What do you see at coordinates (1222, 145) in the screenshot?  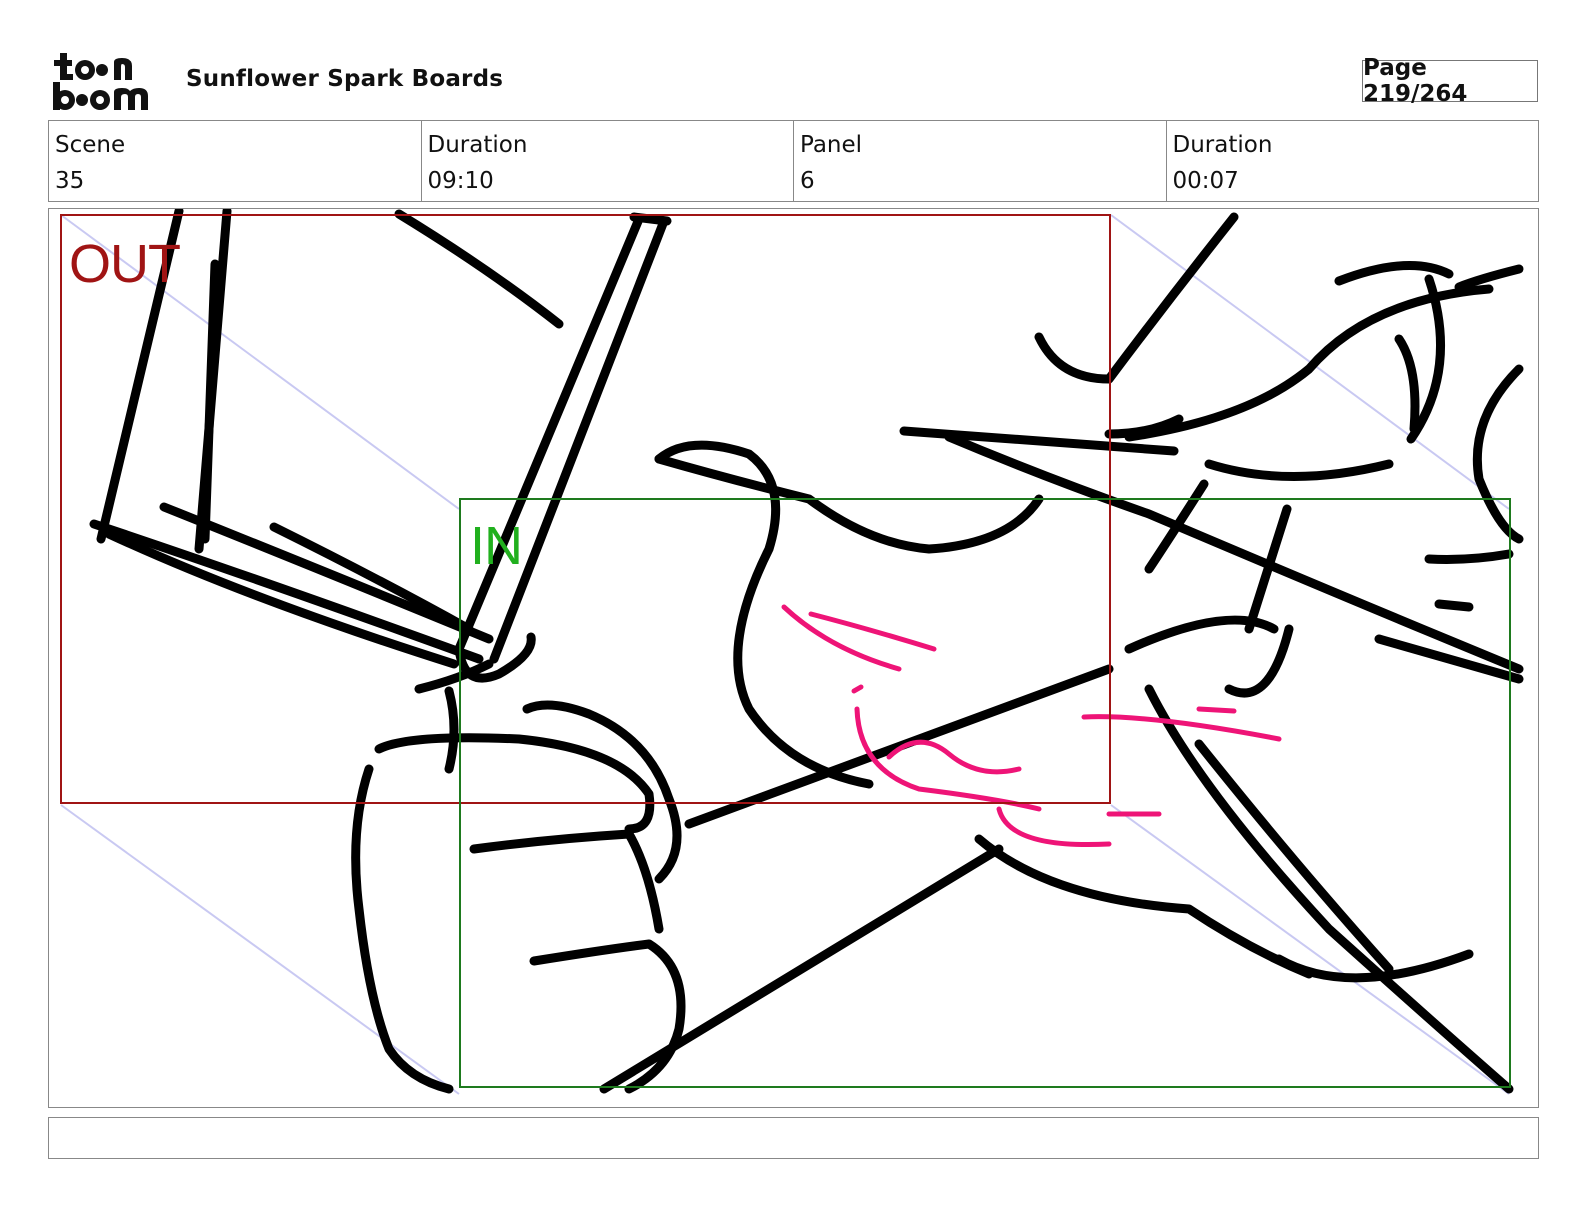 I see `panel-duration-label: Duration` at bounding box center [1222, 145].